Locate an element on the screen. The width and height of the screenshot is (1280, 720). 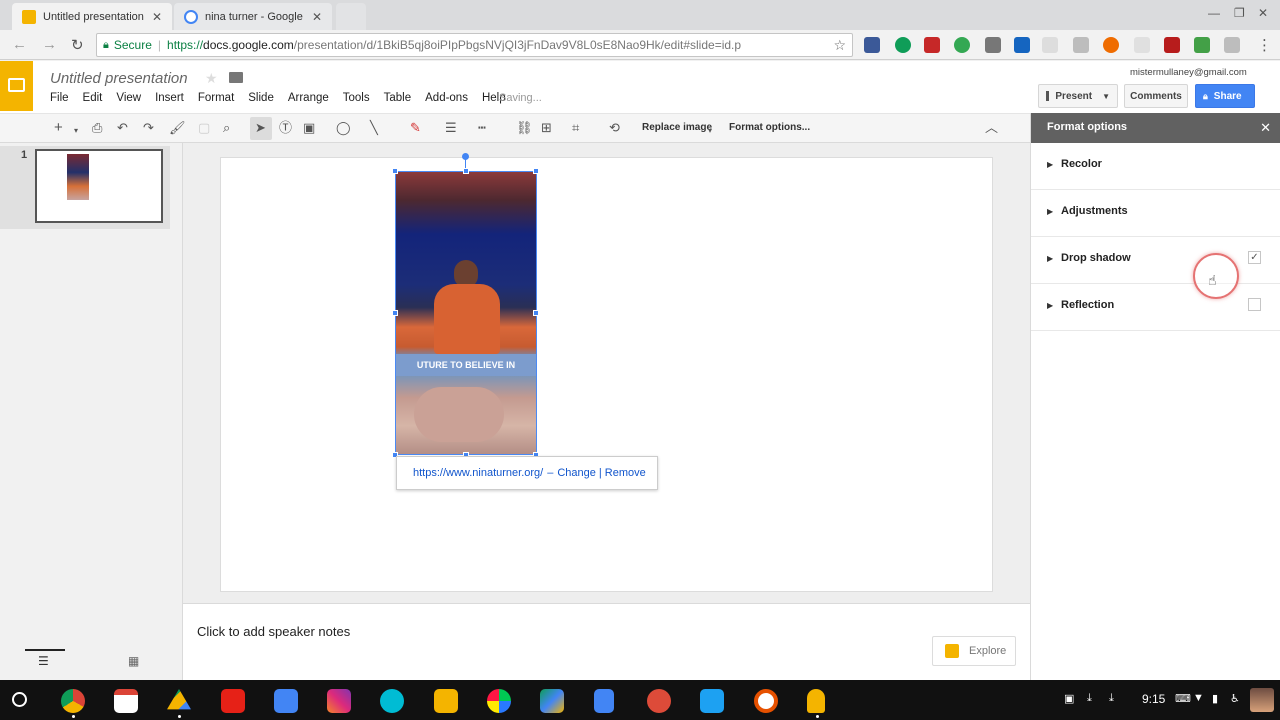
menu-table: Table is located at coordinates (398, 98).